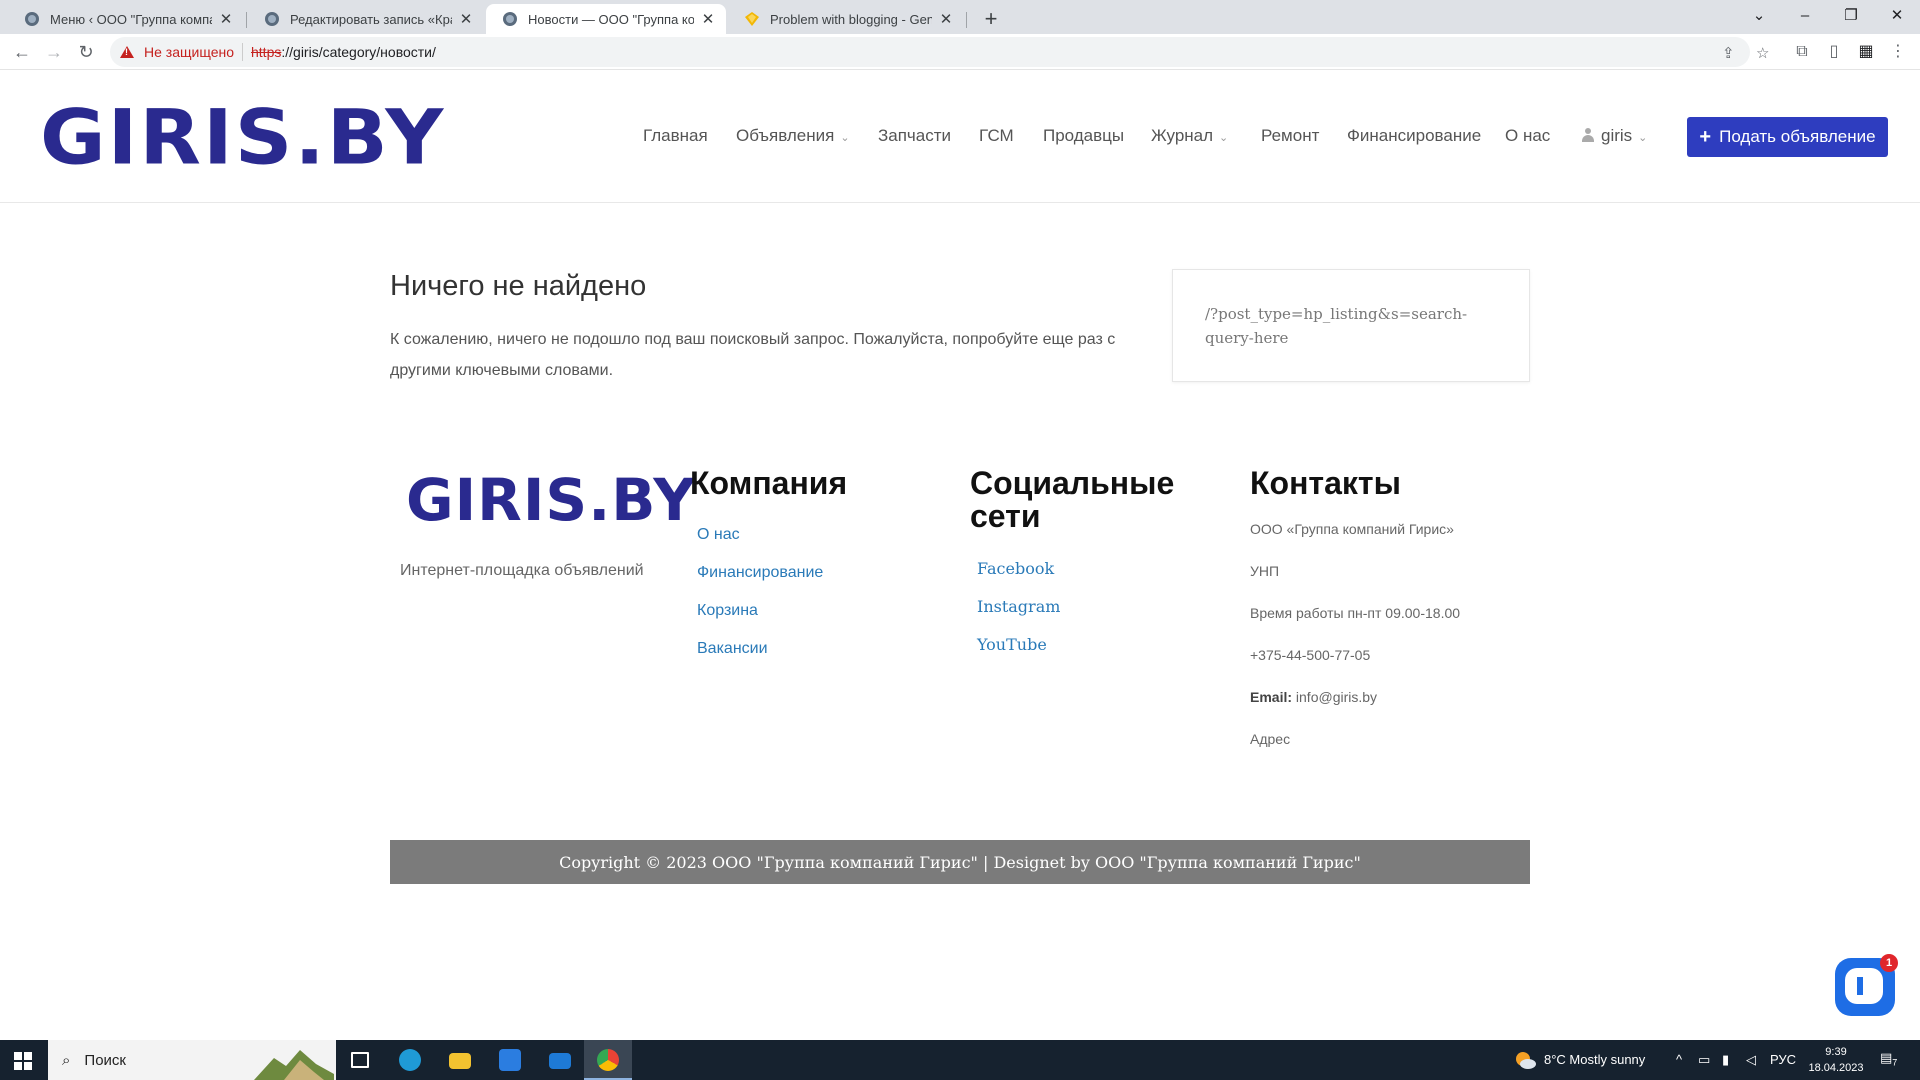 This screenshot has height=1080, width=1920. Describe the element at coordinates (1866, 52) in the screenshot. I see `extension-grid-icon: ▦` at that location.